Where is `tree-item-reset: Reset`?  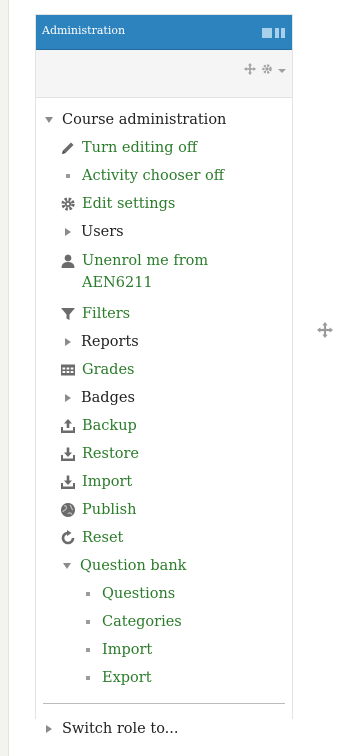
tree-item-reset: Reset is located at coordinates (91, 538).